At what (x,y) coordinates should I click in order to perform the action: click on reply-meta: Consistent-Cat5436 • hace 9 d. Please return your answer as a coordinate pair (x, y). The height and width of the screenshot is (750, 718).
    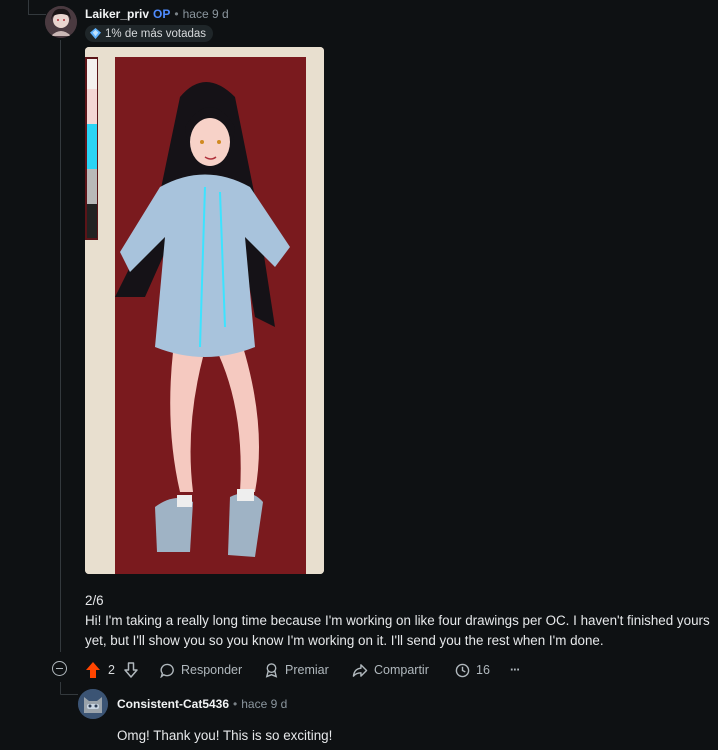
    Looking at the image, I should click on (202, 704).